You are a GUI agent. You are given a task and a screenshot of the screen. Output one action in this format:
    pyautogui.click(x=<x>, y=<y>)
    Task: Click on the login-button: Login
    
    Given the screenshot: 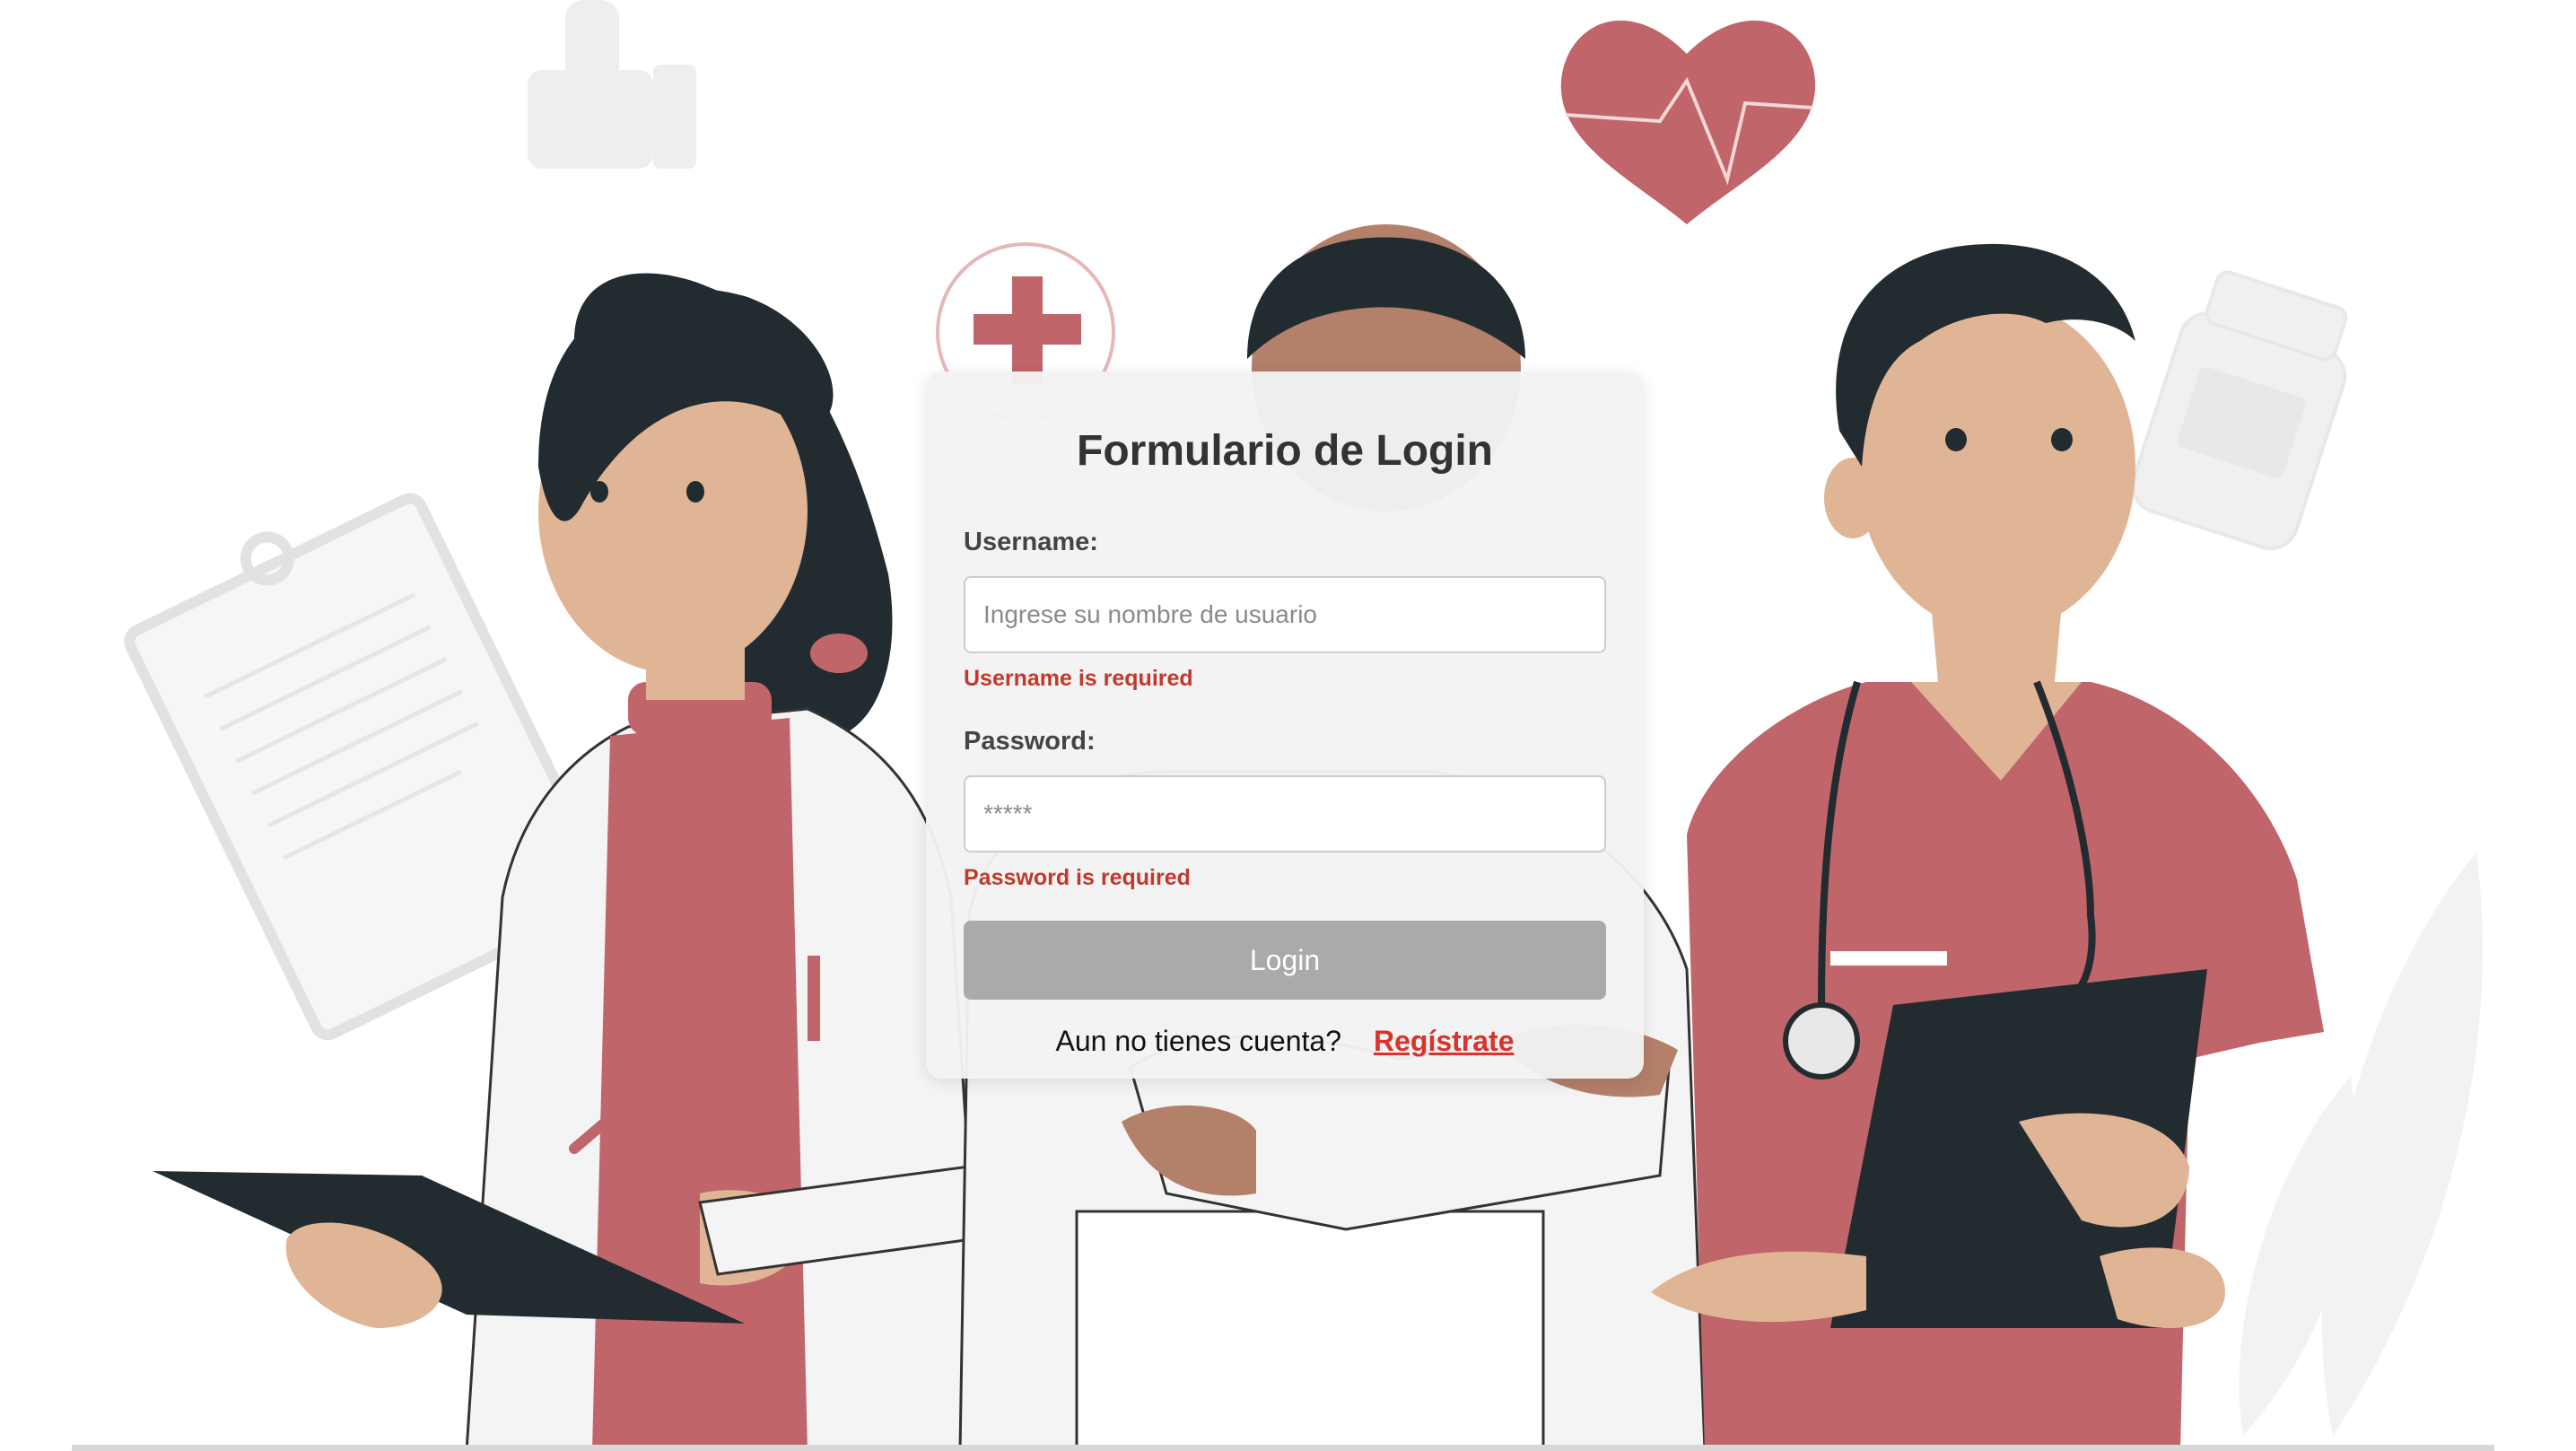 What is the action you would take?
    pyautogui.click(x=1285, y=960)
    